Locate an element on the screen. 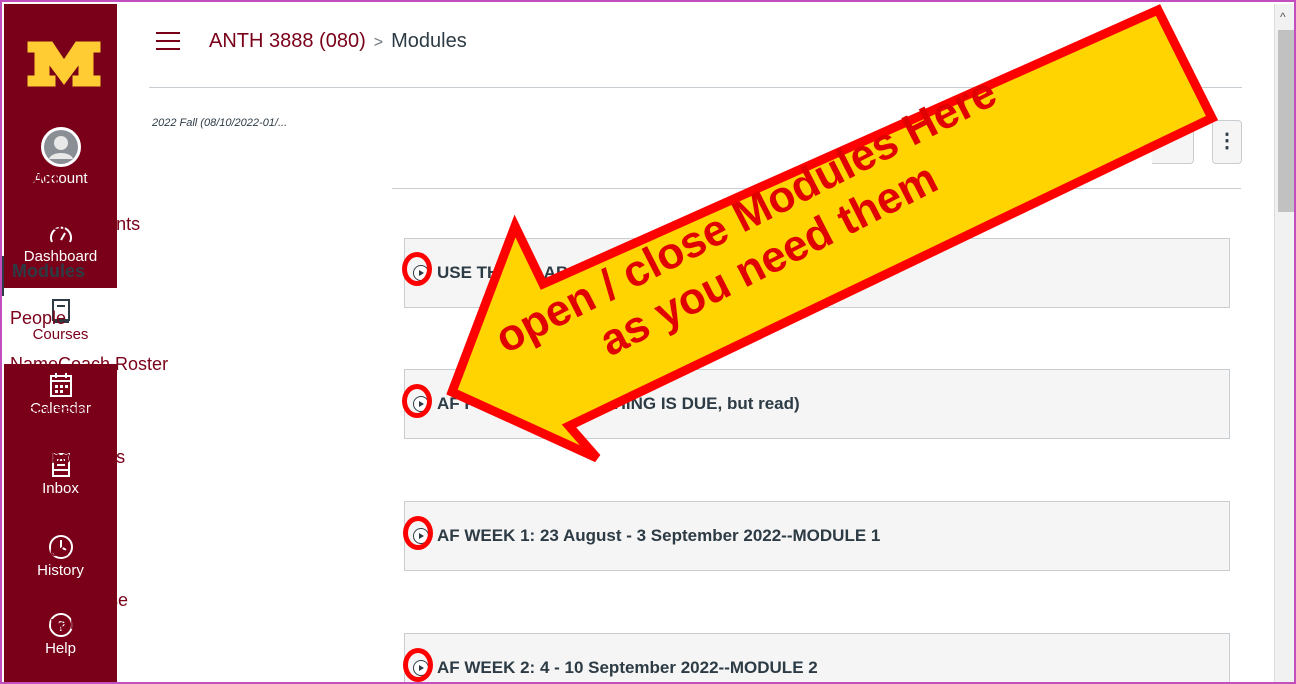  breadcrumb: ANTH 3888 (080) > Modules is located at coordinates (338, 41).